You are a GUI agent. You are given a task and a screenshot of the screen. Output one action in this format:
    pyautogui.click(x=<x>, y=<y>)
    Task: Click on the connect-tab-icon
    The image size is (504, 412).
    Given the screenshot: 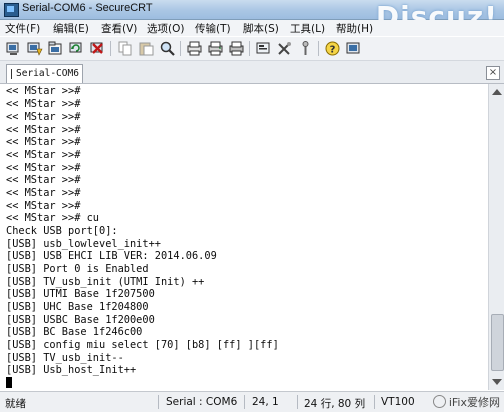 What is the action you would take?
    pyautogui.click(x=55, y=48)
    